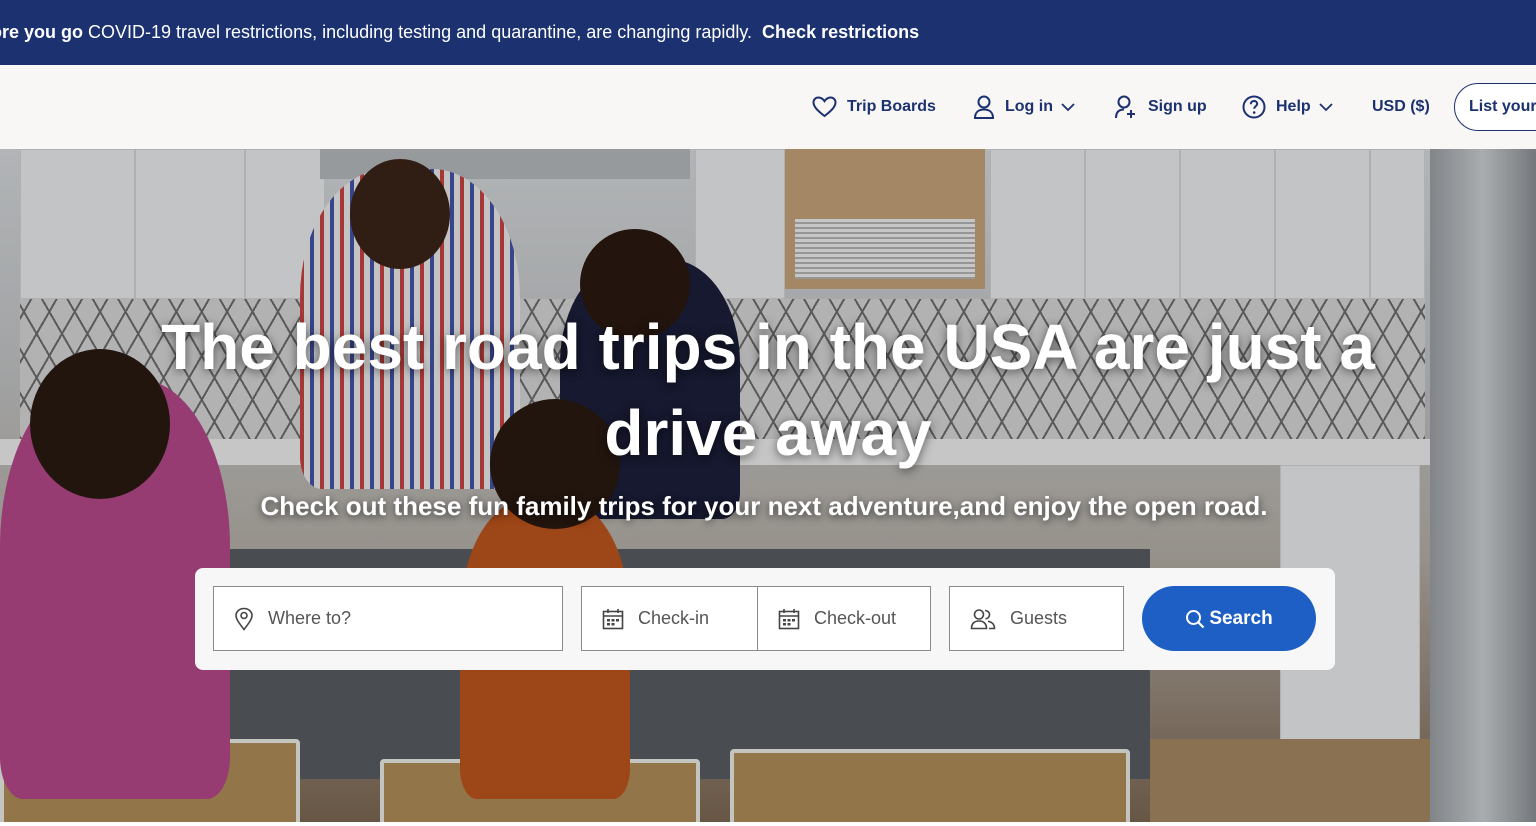 The width and height of the screenshot is (1536, 826). What do you see at coordinates (984, 107) in the screenshot?
I see `user-icon` at bounding box center [984, 107].